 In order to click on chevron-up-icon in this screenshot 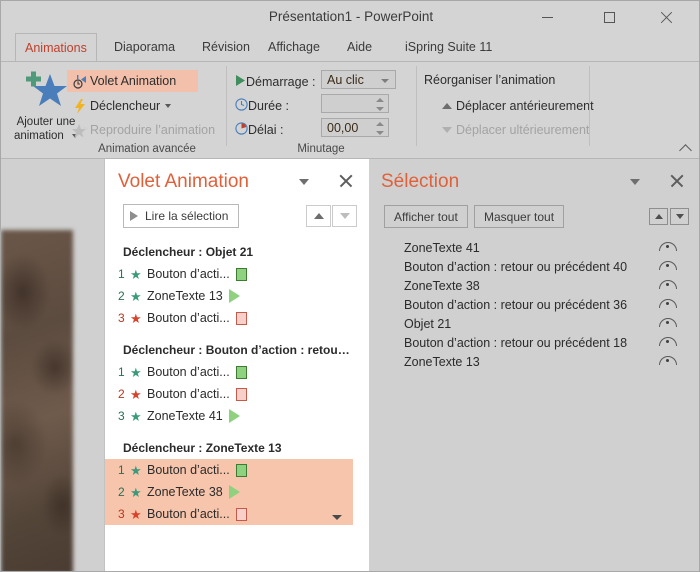, I will do `click(685, 150)`.